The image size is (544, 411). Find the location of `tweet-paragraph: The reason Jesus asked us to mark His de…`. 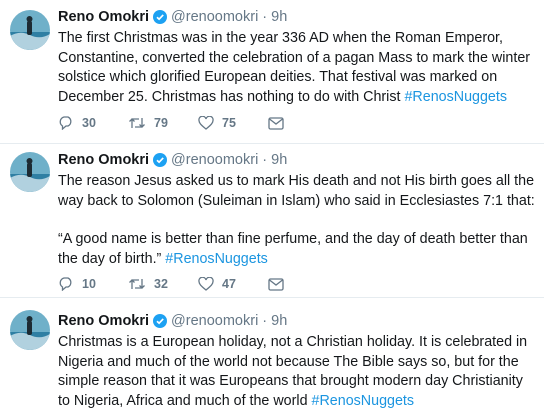

tweet-paragraph: The reason Jesus asked us to mark His de… is located at coordinates (296, 191).